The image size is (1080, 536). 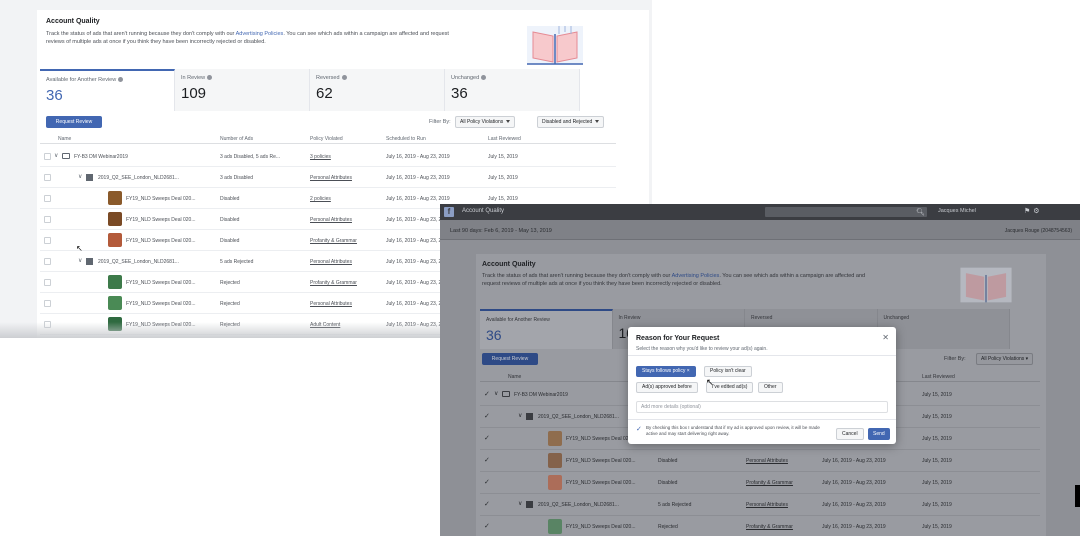 I want to click on mouse-cursor-icon: ↖, so click(x=79, y=248).